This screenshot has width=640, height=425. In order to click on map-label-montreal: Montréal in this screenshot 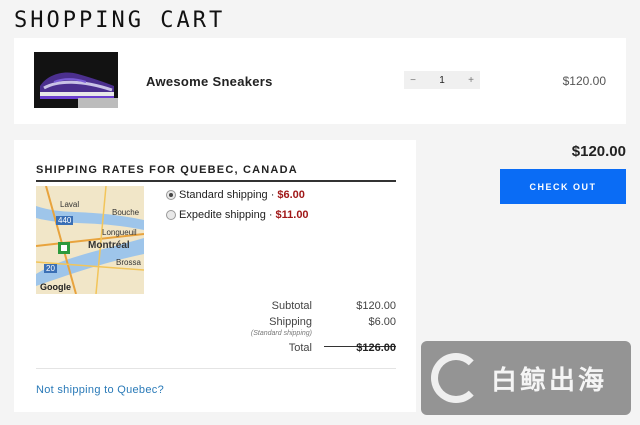, I will do `click(109, 245)`.